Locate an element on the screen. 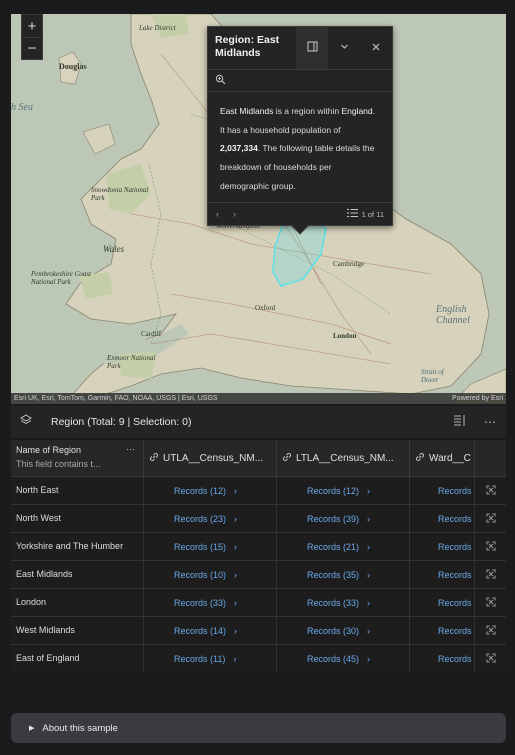 The height and width of the screenshot is (755, 515). feature-count: 1 of 11 is located at coordinates (372, 214).